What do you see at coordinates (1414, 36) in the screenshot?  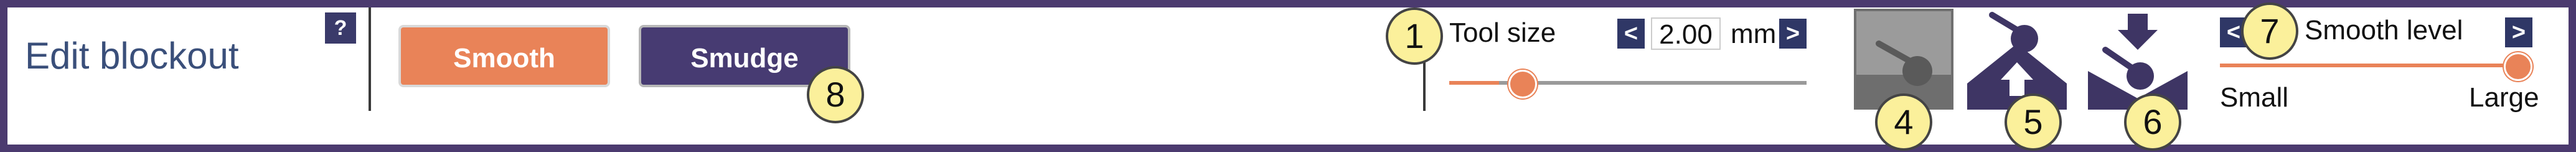 I see `callout-1: 1` at bounding box center [1414, 36].